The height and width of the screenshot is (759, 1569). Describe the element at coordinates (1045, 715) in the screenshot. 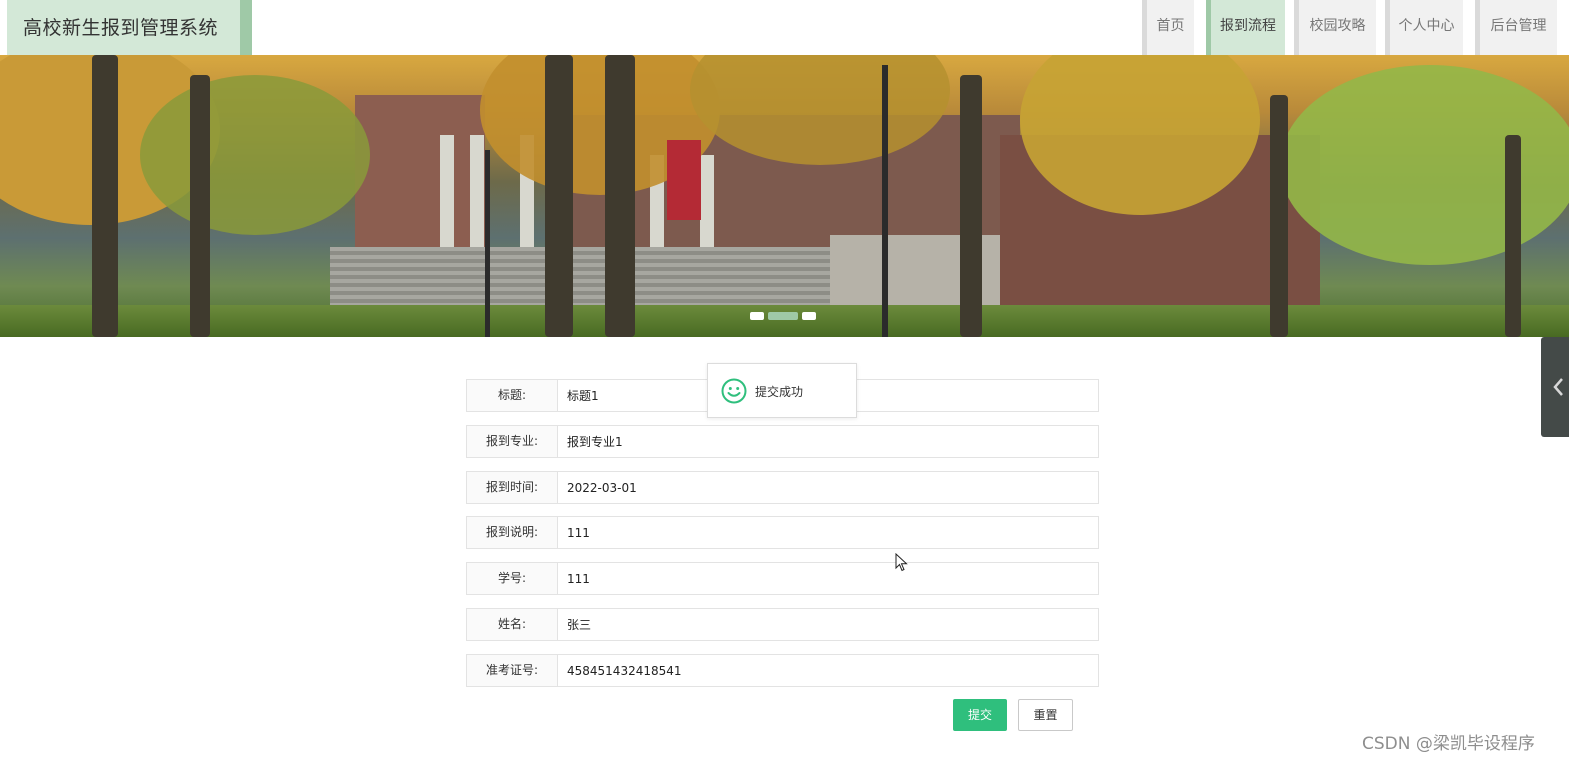

I see `reset-button: 重置` at that location.